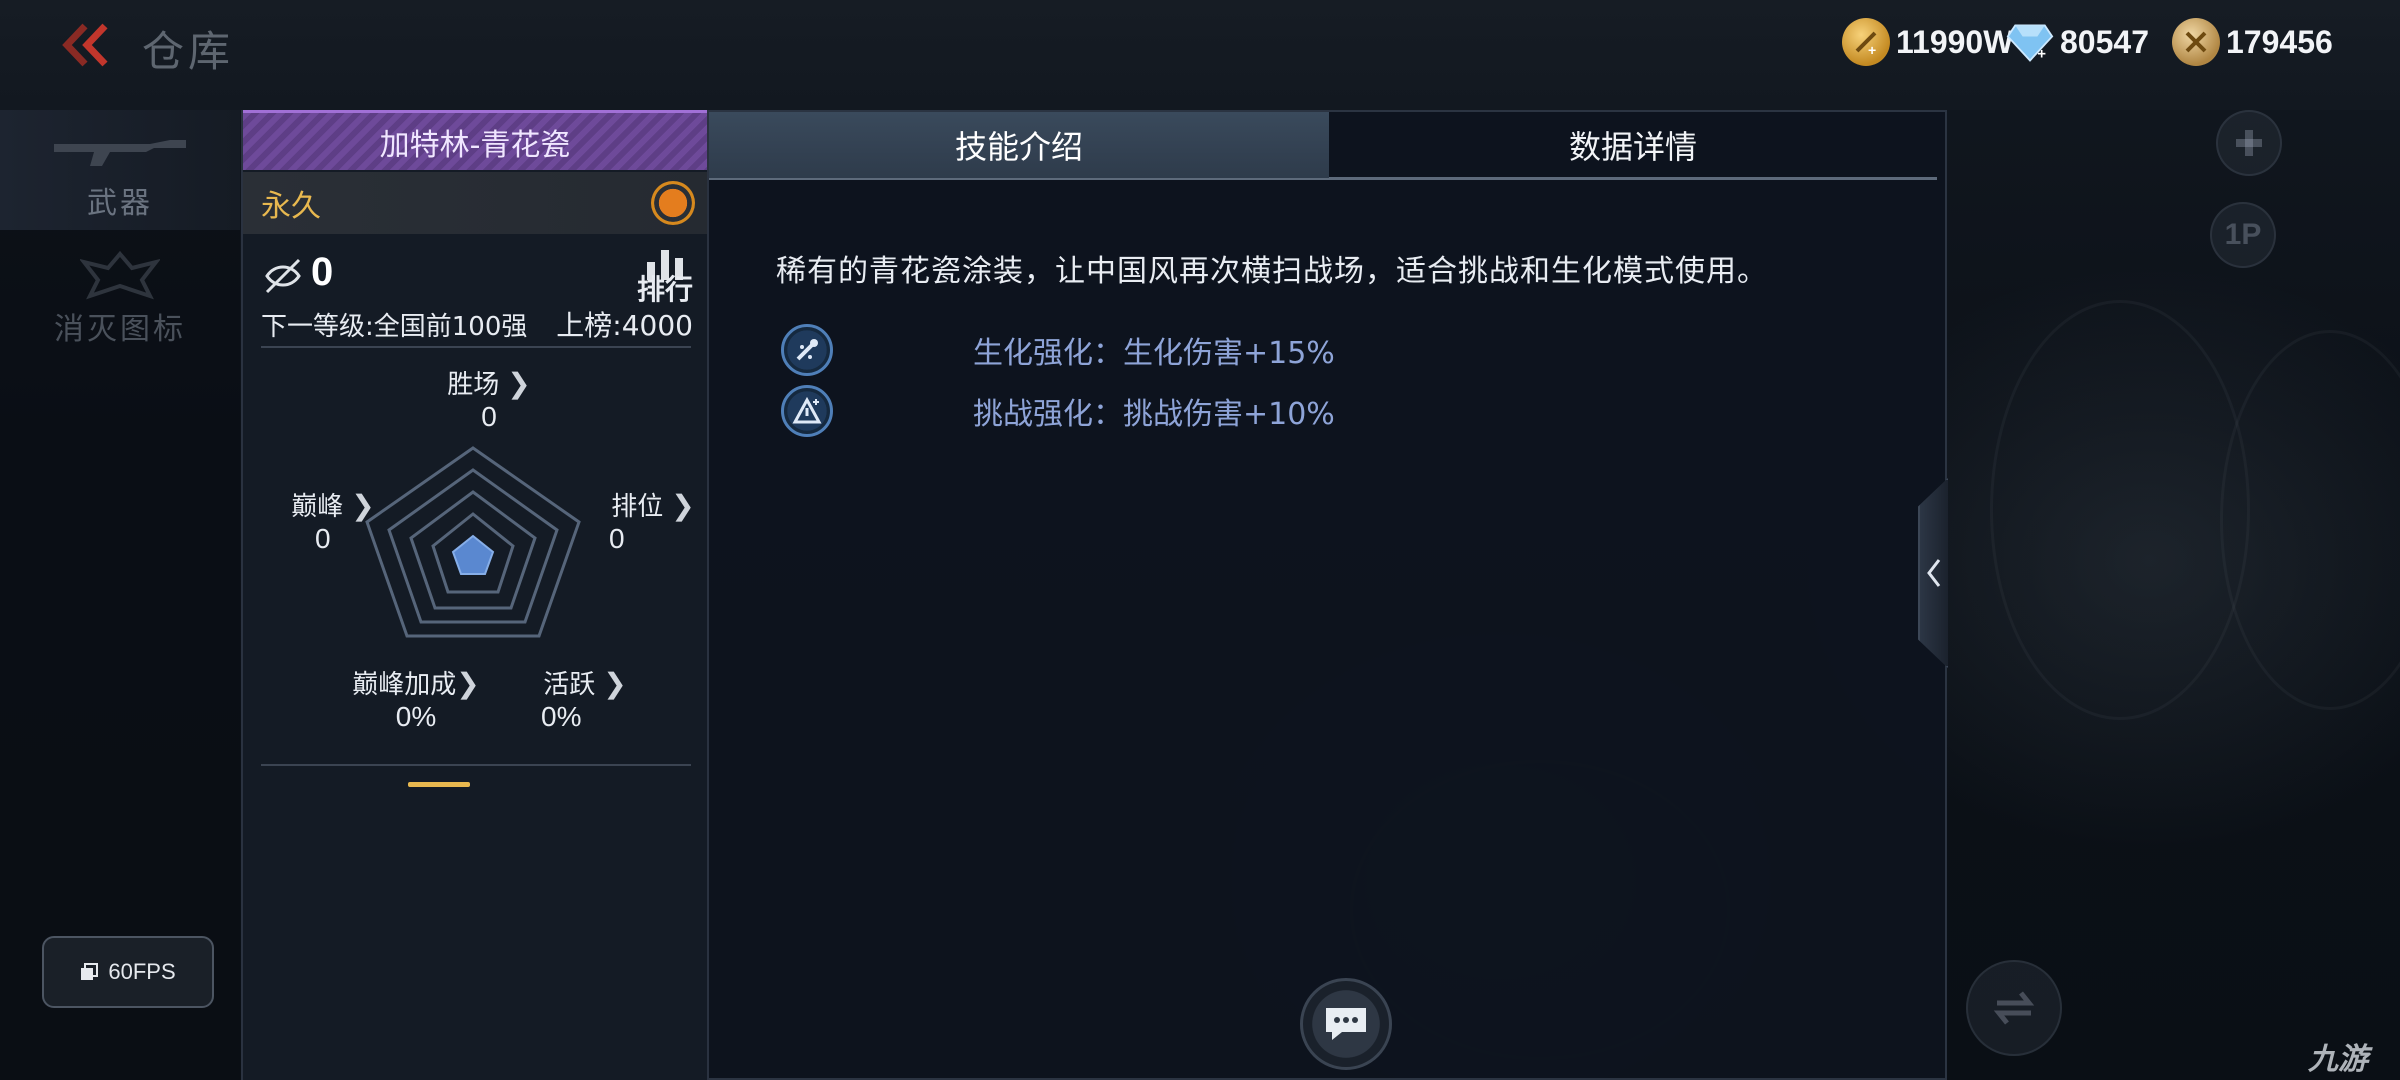 Image resolution: width=2400 pixels, height=1080 pixels. What do you see at coordinates (807, 411) in the screenshot?
I see `challenge-boost-icon` at bounding box center [807, 411].